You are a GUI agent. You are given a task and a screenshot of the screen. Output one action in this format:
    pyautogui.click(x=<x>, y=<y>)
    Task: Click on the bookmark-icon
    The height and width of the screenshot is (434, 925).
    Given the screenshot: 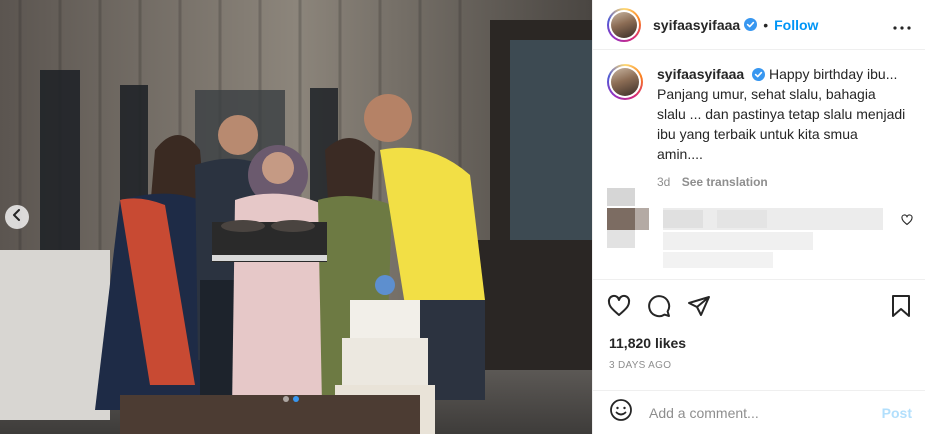 What is the action you would take?
    pyautogui.click(x=901, y=306)
    